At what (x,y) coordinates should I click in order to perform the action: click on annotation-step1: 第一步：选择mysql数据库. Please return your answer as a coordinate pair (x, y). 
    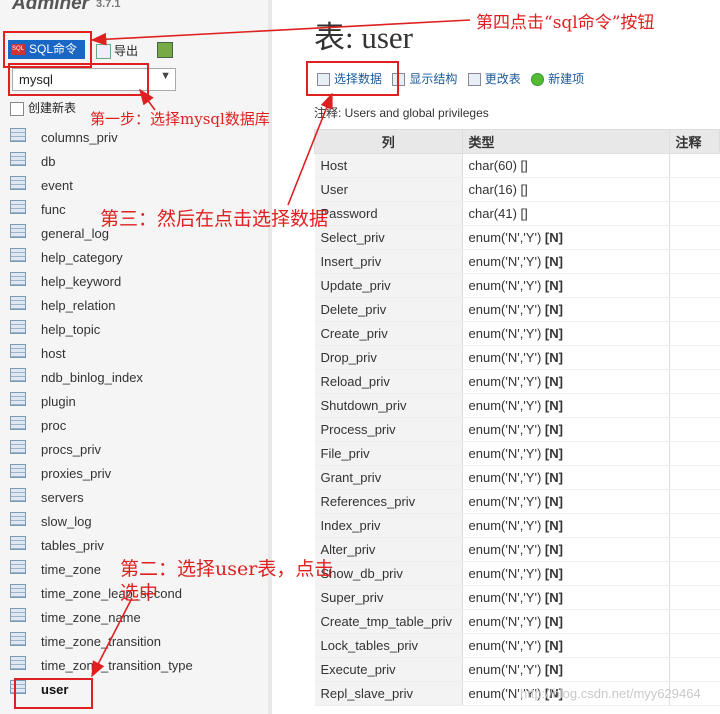
    Looking at the image, I should click on (180, 119).